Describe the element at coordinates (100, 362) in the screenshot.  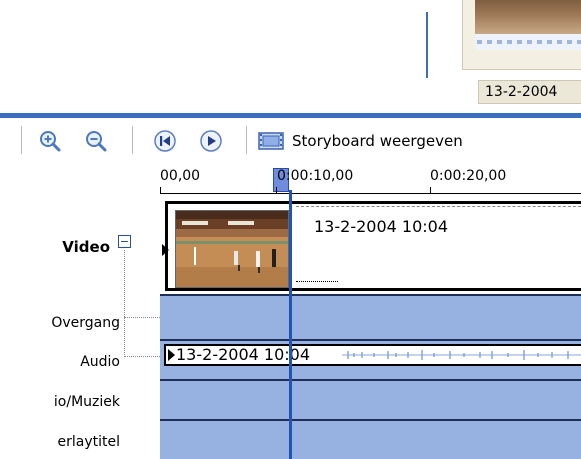
I see `track-label-audio: Audio` at that location.